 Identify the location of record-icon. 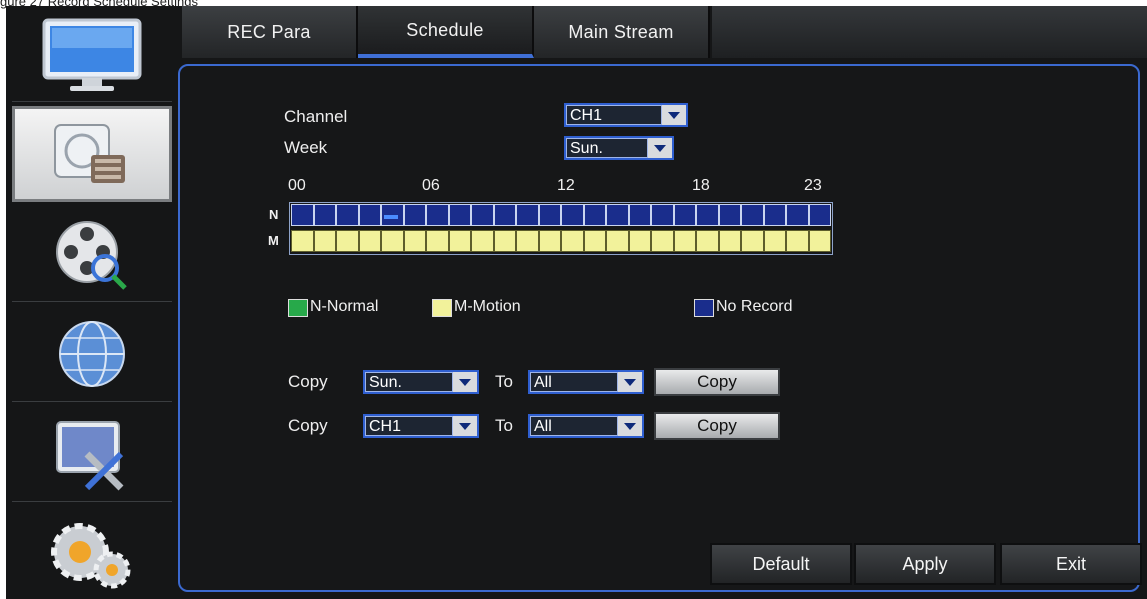
(92, 154).